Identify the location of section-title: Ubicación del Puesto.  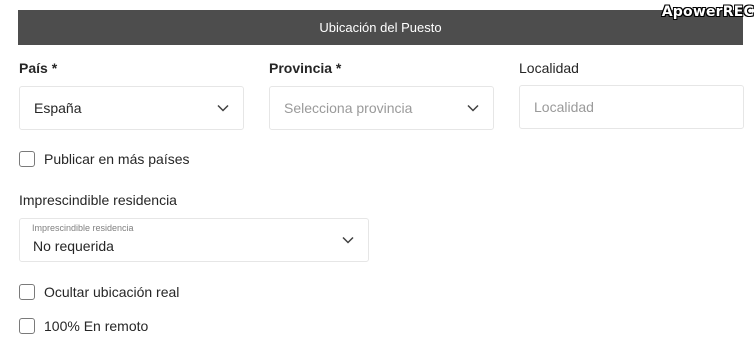
(380, 27).